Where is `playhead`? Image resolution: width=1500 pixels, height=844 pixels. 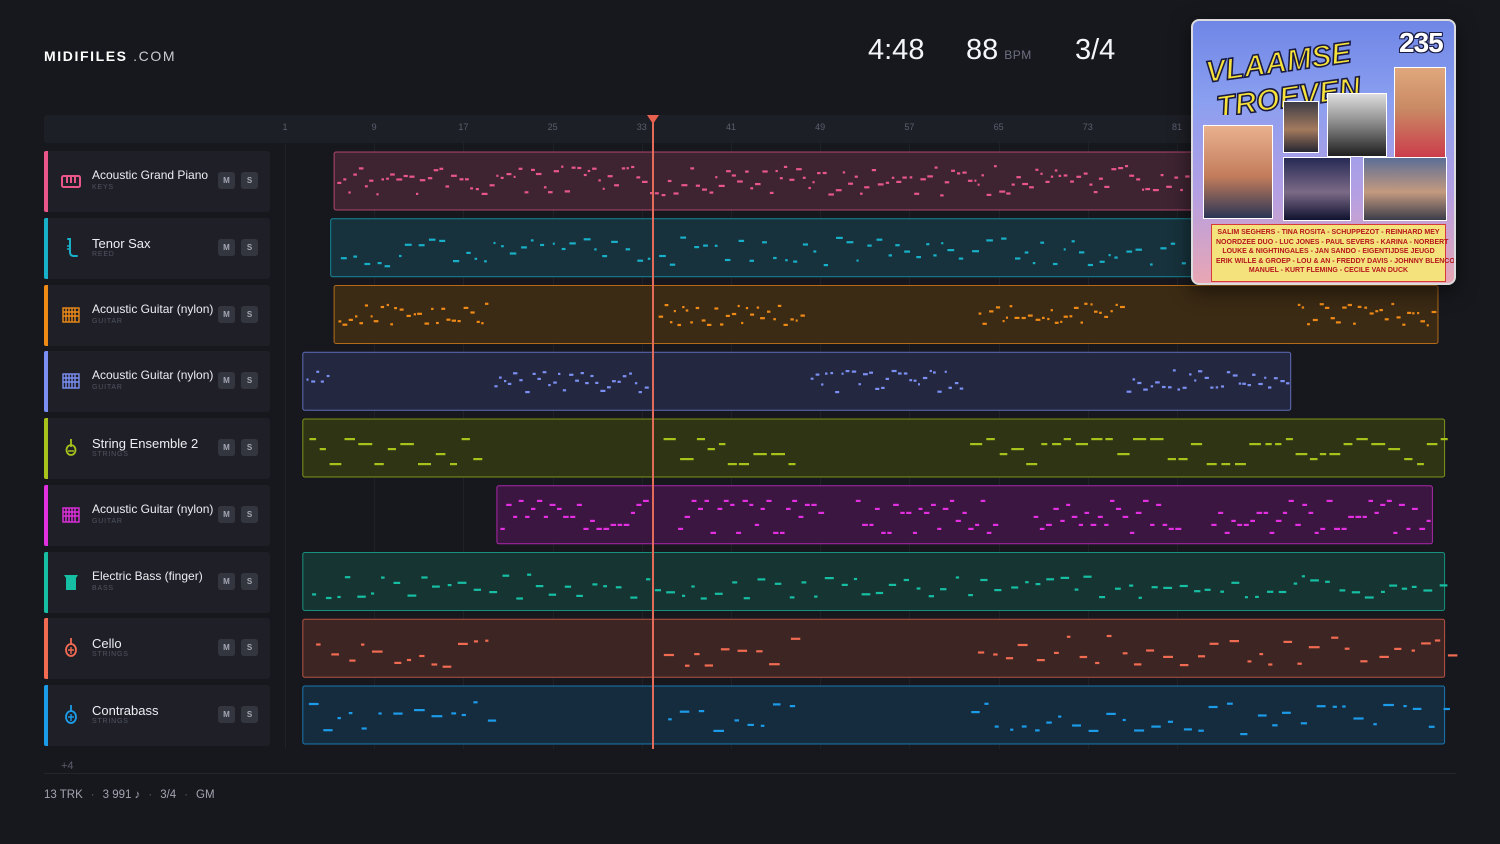
playhead is located at coordinates (652, 432).